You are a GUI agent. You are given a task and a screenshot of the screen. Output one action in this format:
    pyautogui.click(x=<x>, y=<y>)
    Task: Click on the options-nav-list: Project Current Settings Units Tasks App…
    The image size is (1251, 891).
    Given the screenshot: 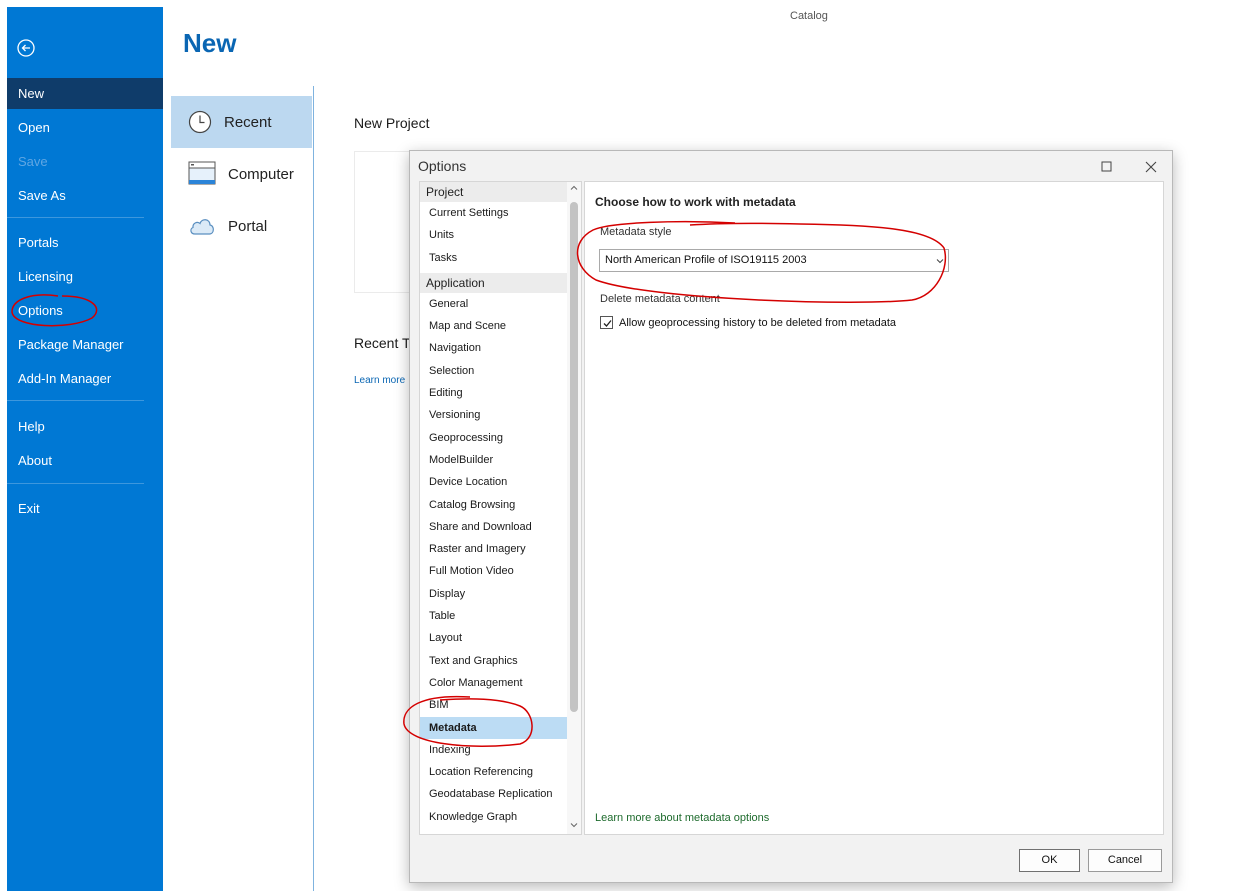 What is the action you would take?
    pyautogui.click(x=500, y=508)
    